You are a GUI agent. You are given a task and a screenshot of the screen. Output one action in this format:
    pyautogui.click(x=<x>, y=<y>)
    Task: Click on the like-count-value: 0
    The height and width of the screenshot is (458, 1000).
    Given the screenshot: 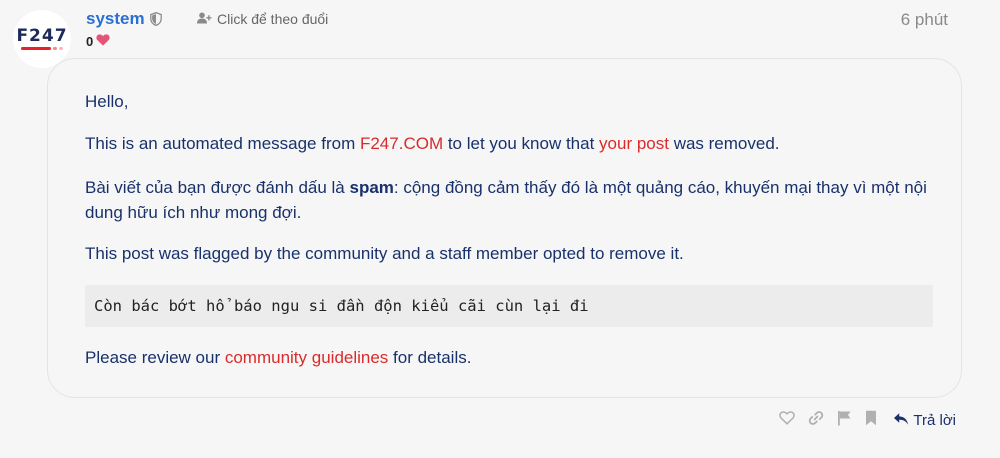 What is the action you would take?
    pyautogui.click(x=90, y=41)
    